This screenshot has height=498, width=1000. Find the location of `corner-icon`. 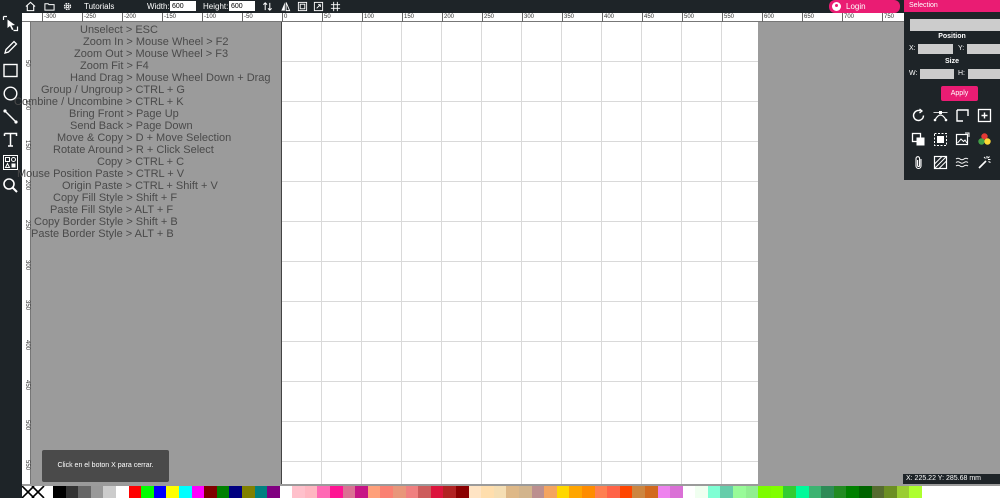

corner-icon is located at coordinates (962, 115).